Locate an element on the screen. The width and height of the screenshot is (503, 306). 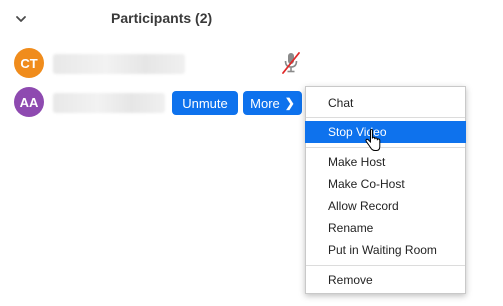
pointer-cursor-icon is located at coordinates (373, 140).